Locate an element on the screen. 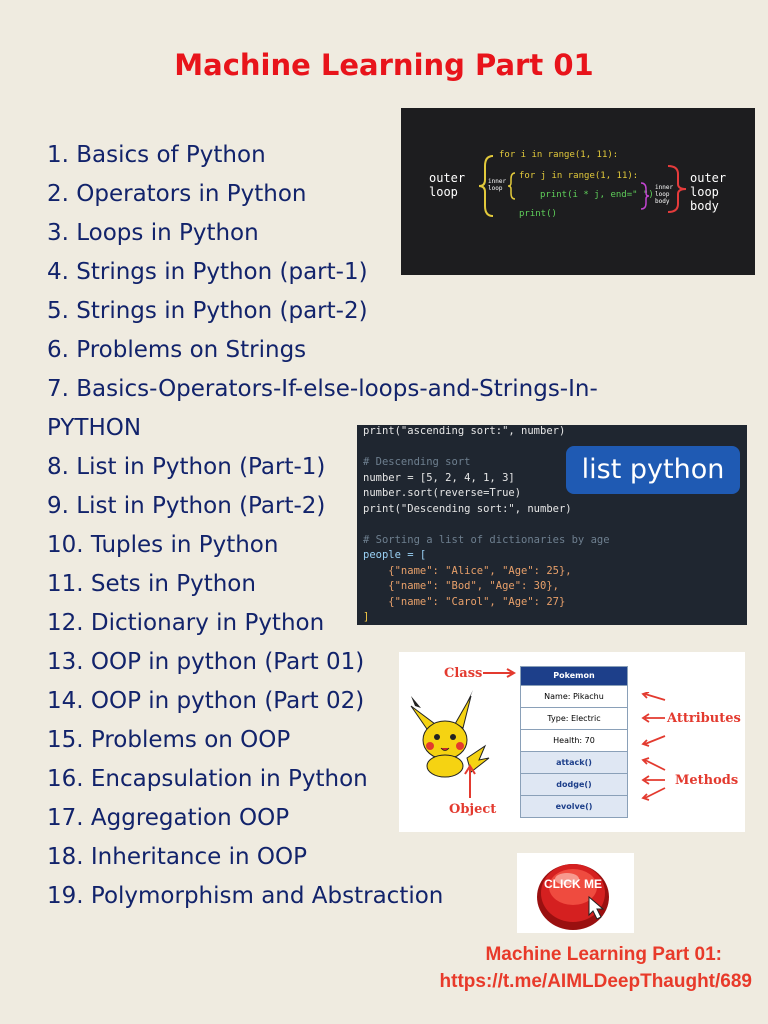  code-line: # Sorting a list of dictionaries by age is located at coordinates (486, 540).